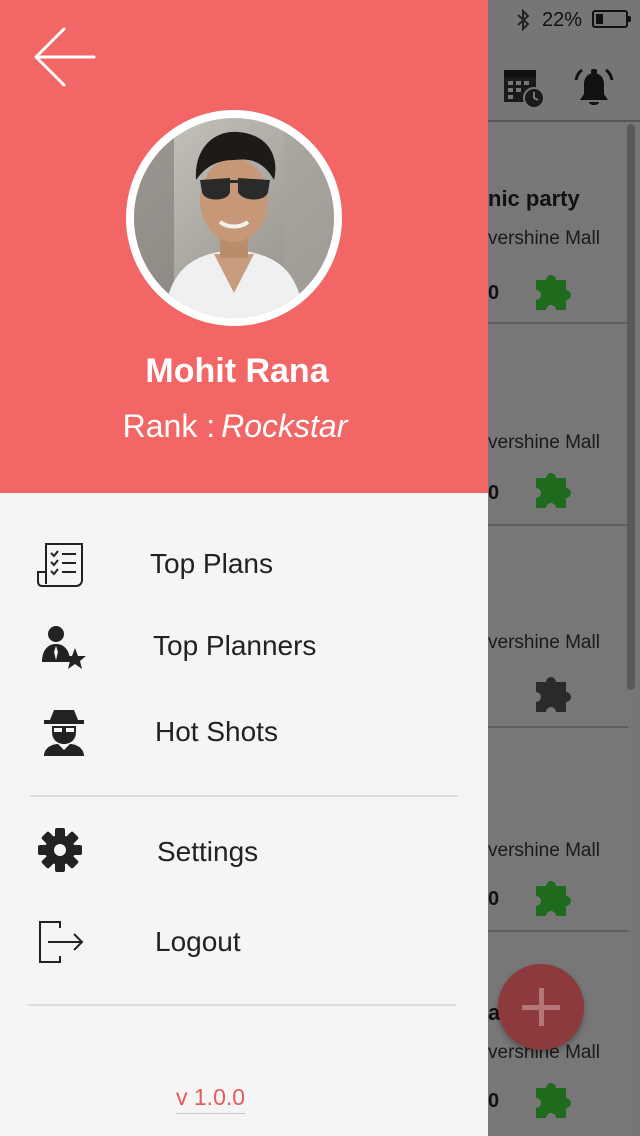 The width and height of the screenshot is (640, 1136). Describe the element at coordinates (235, 645) in the screenshot. I see `menu-label: Top Planners` at that location.